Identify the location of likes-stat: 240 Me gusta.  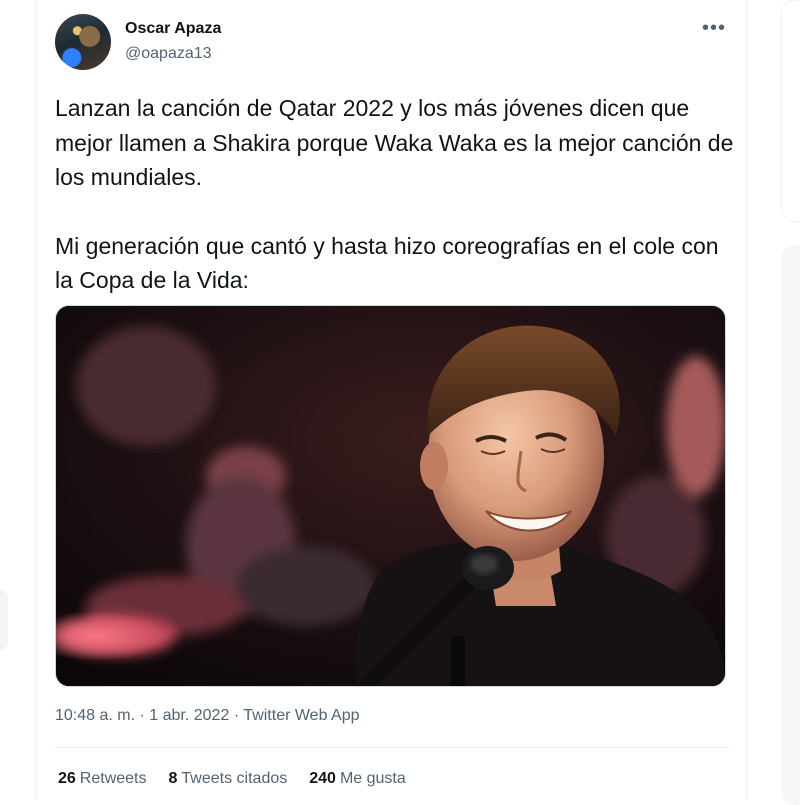
(357, 779).